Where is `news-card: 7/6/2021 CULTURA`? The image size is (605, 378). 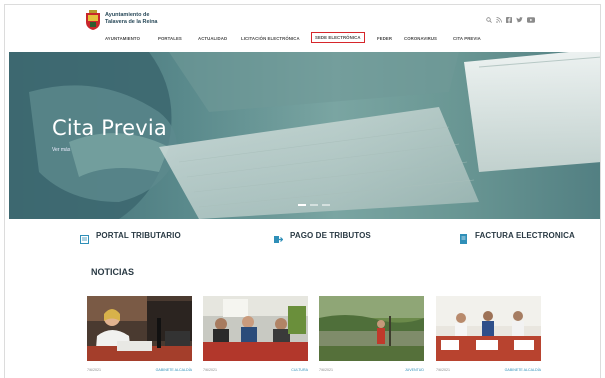 news-card: 7/6/2021 CULTURA is located at coordinates (255, 337).